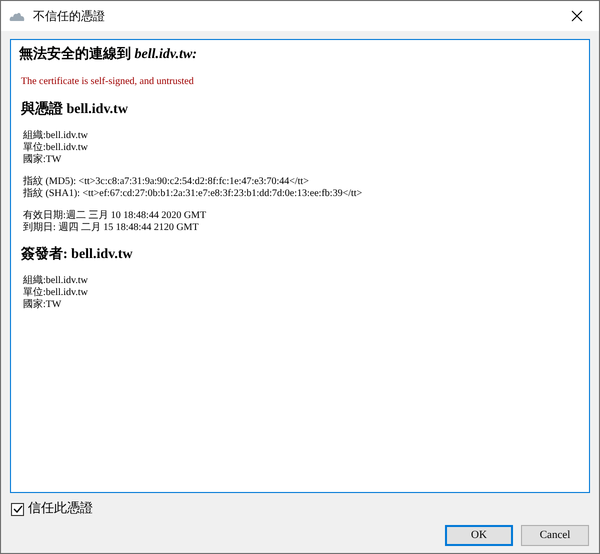  I want to click on close-icon, so click(577, 16).